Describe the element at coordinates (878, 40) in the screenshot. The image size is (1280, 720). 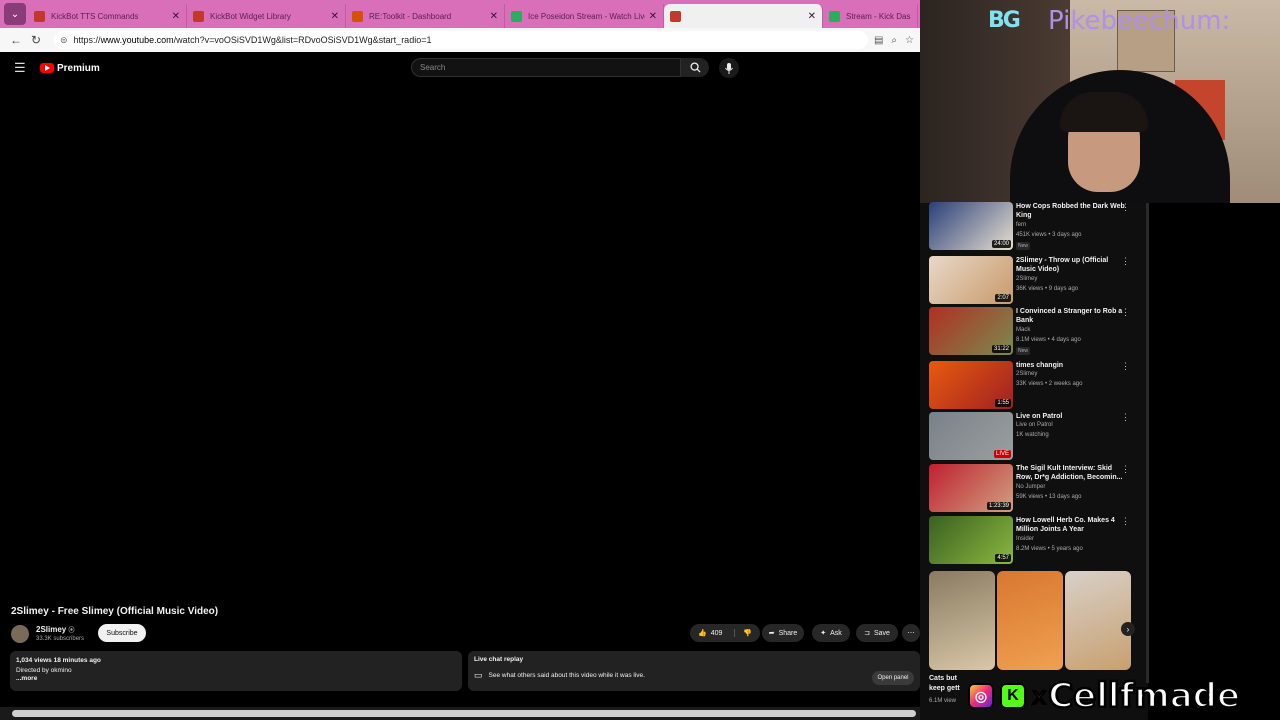
I see `reader-icon: ▤` at that location.